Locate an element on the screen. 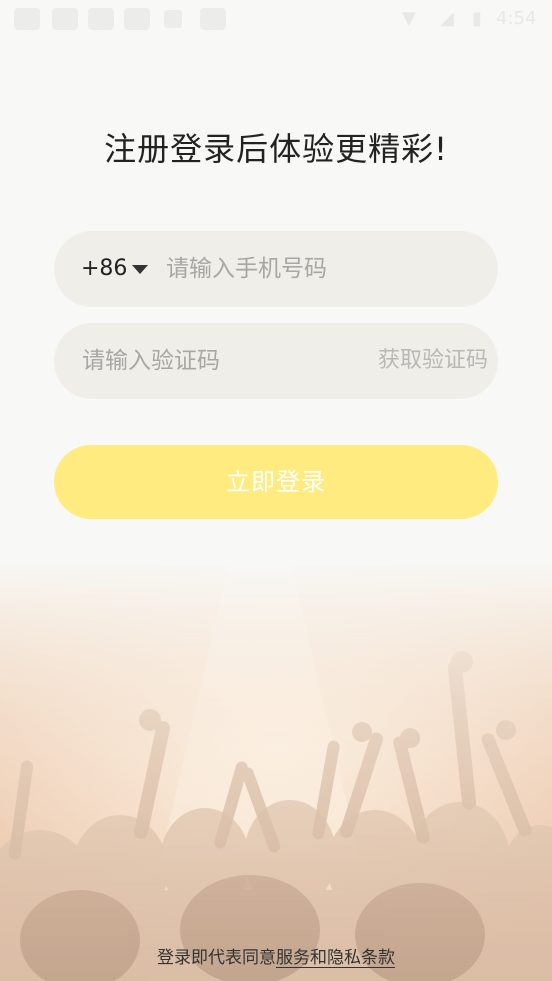 The image size is (552, 981). signal-icon: ◢ is located at coordinates (447, 18).